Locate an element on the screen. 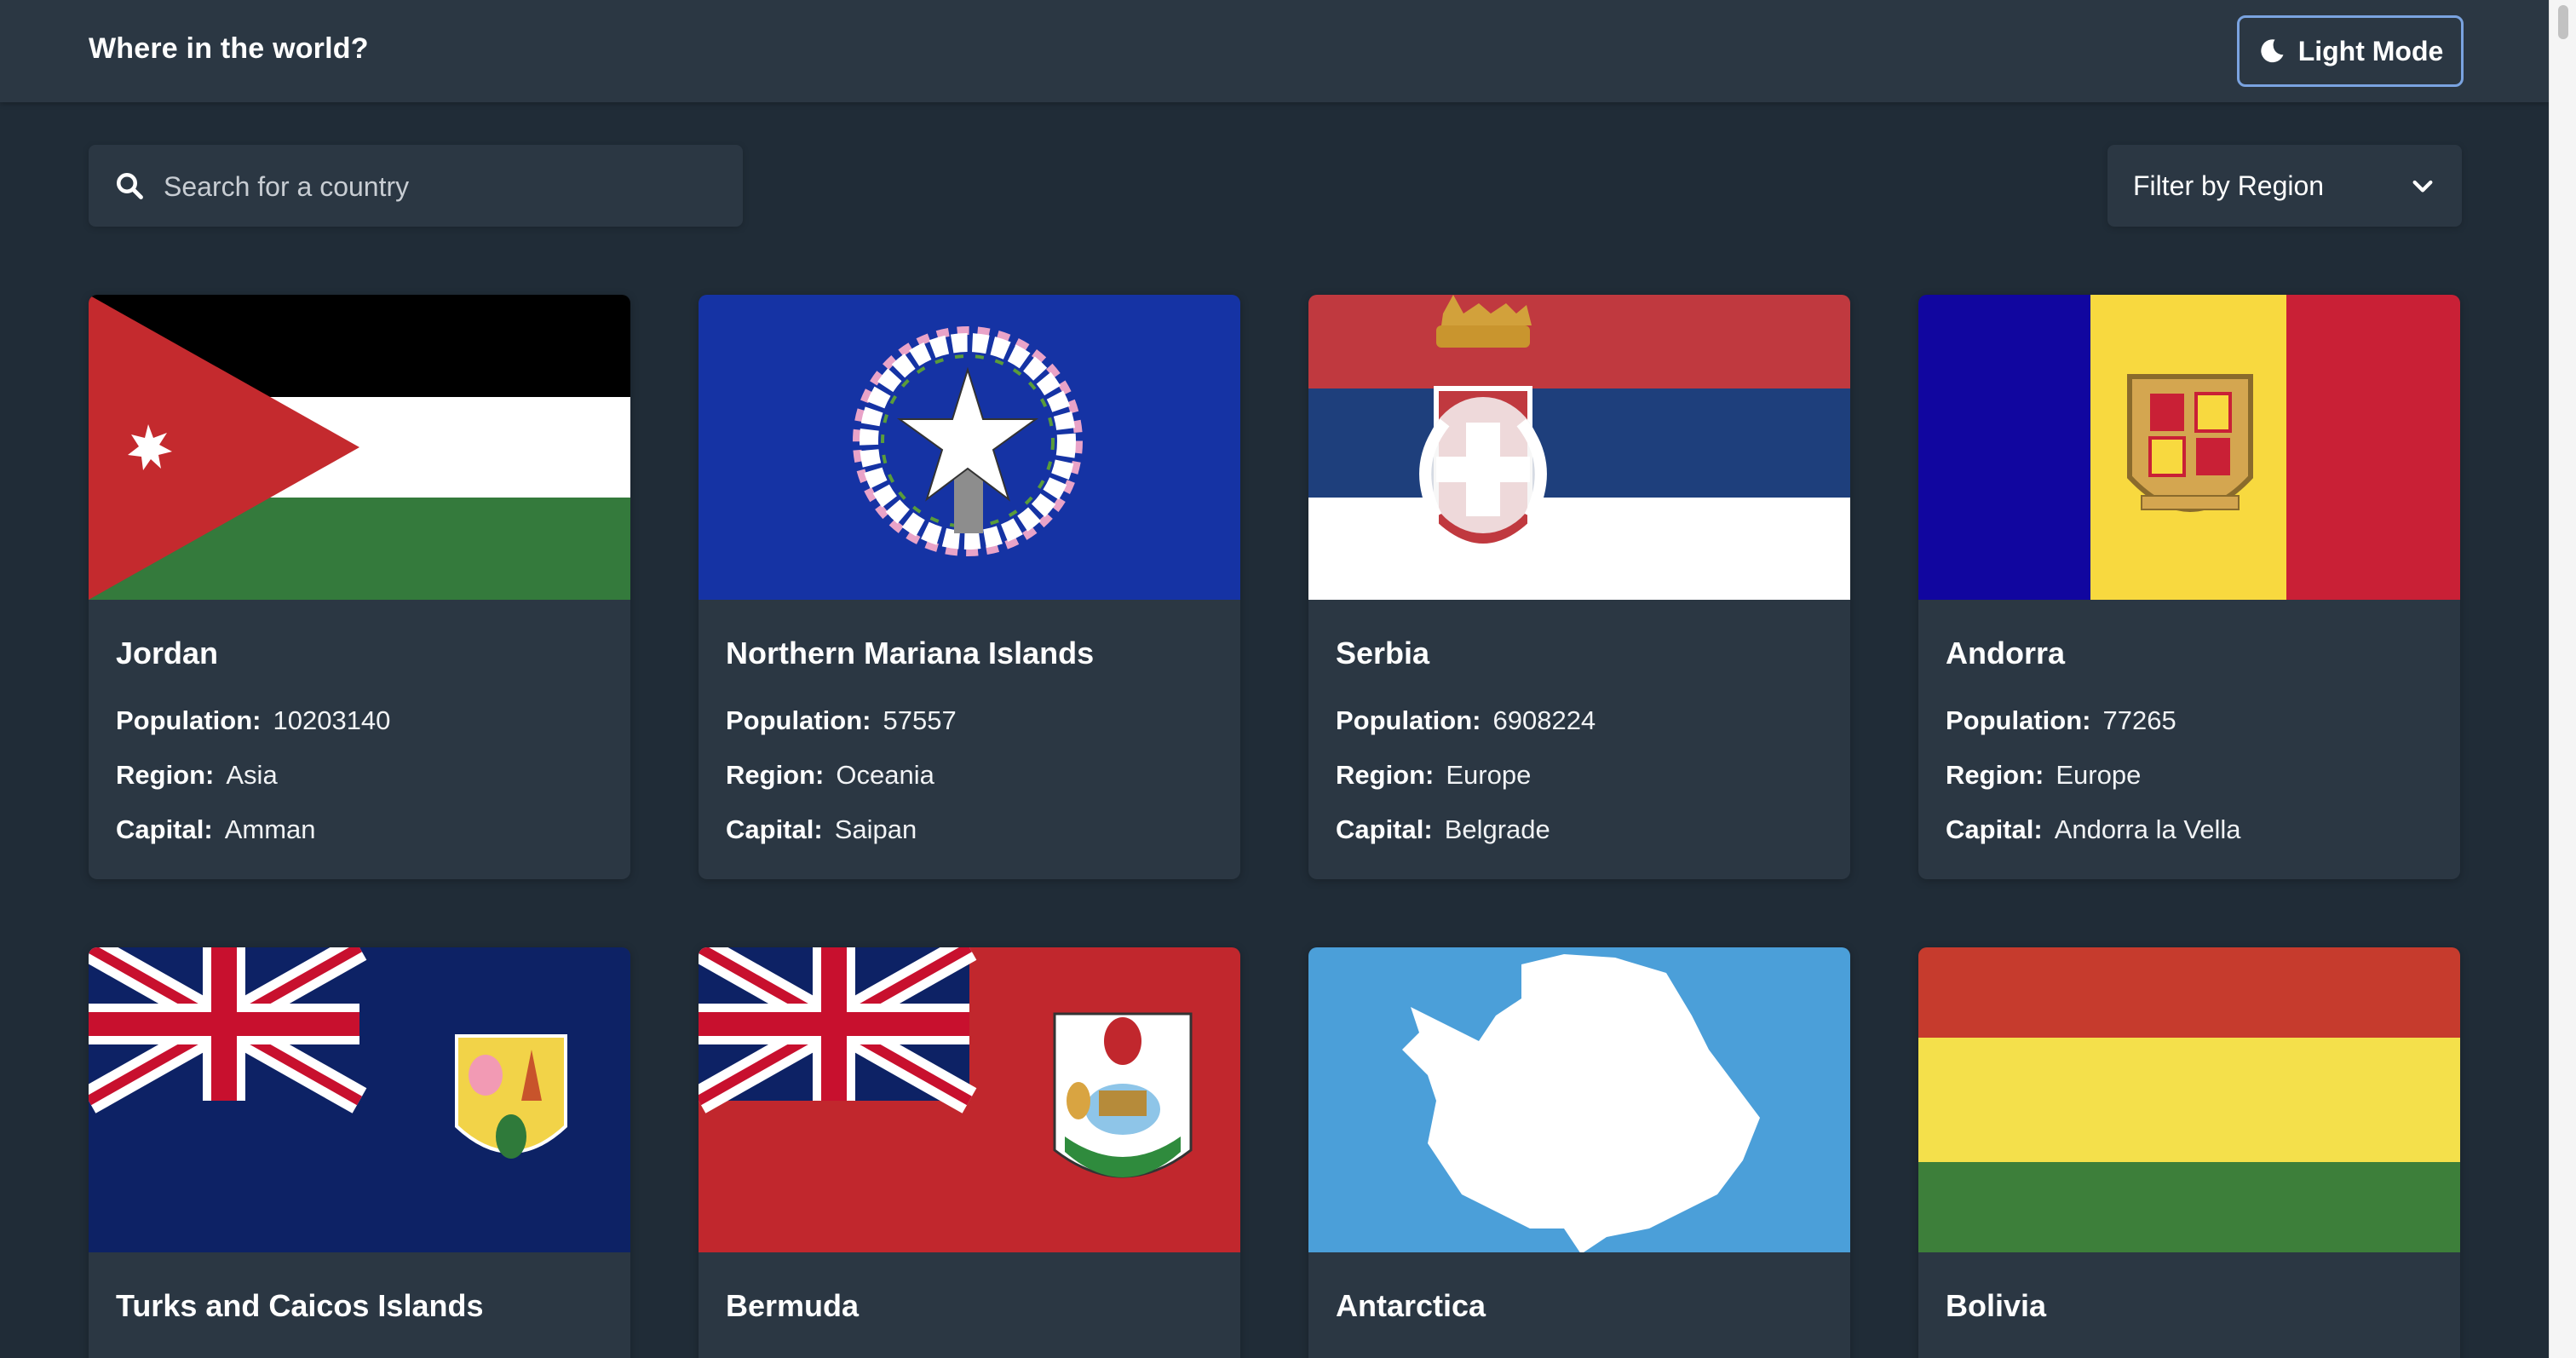  search-box is located at coordinates (416, 186).